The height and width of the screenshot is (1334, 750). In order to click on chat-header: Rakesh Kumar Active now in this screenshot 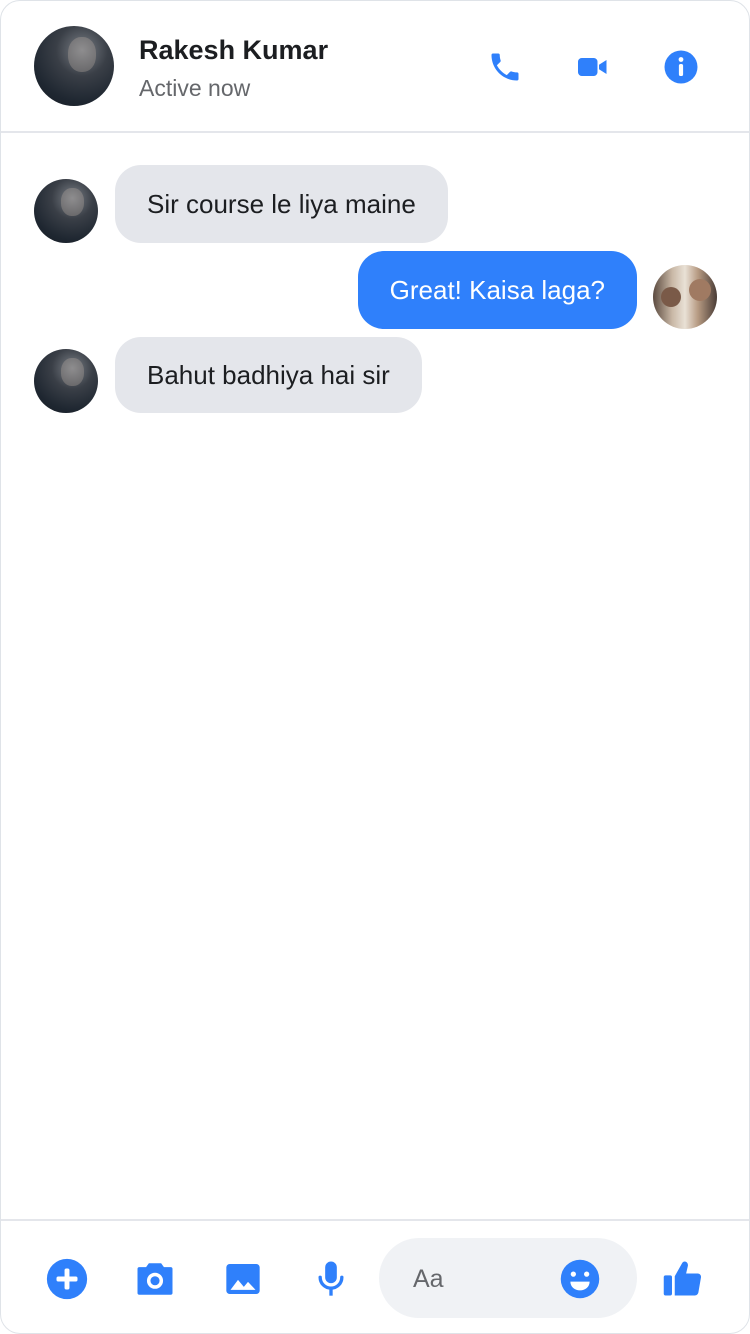, I will do `click(375, 67)`.